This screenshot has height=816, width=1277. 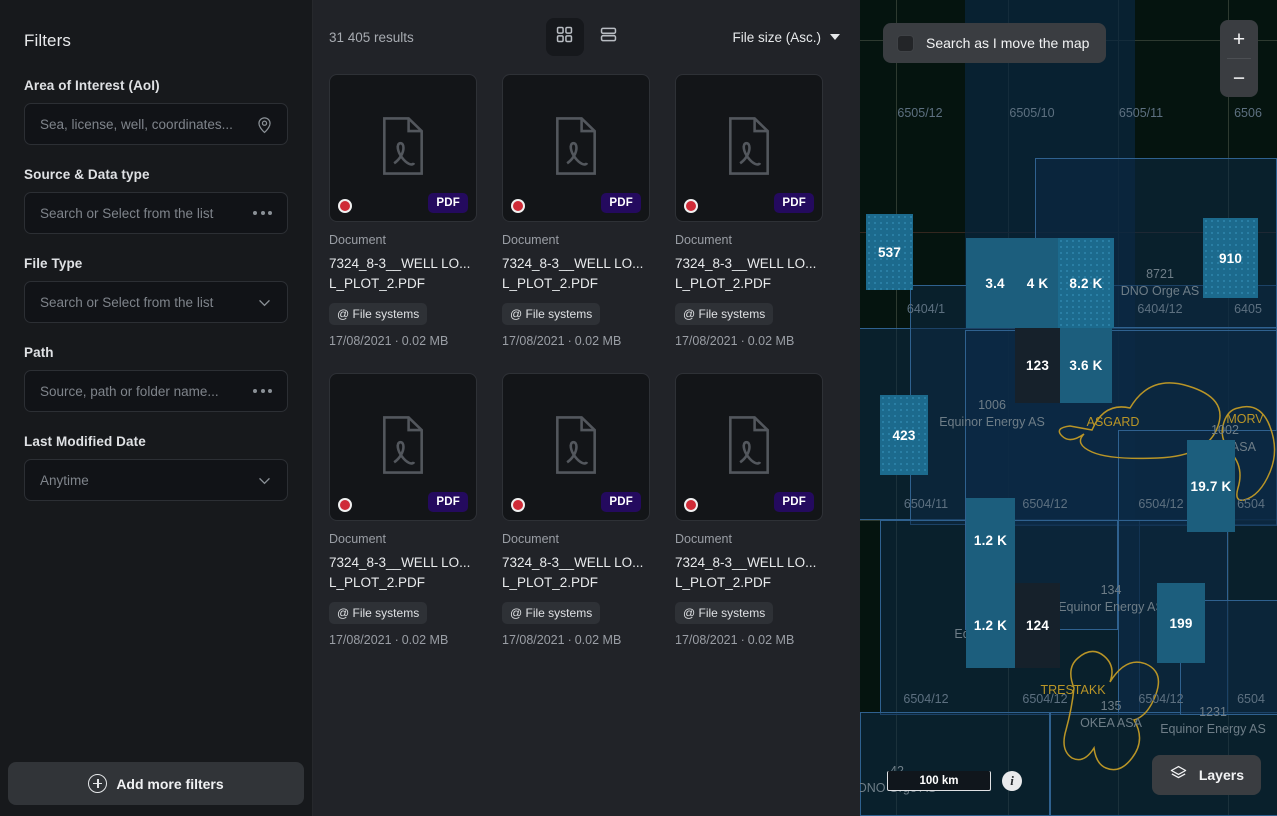 What do you see at coordinates (53, 263) in the screenshot?
I see `filter-label-file-type: File Type` at bounding box center [53, 263].